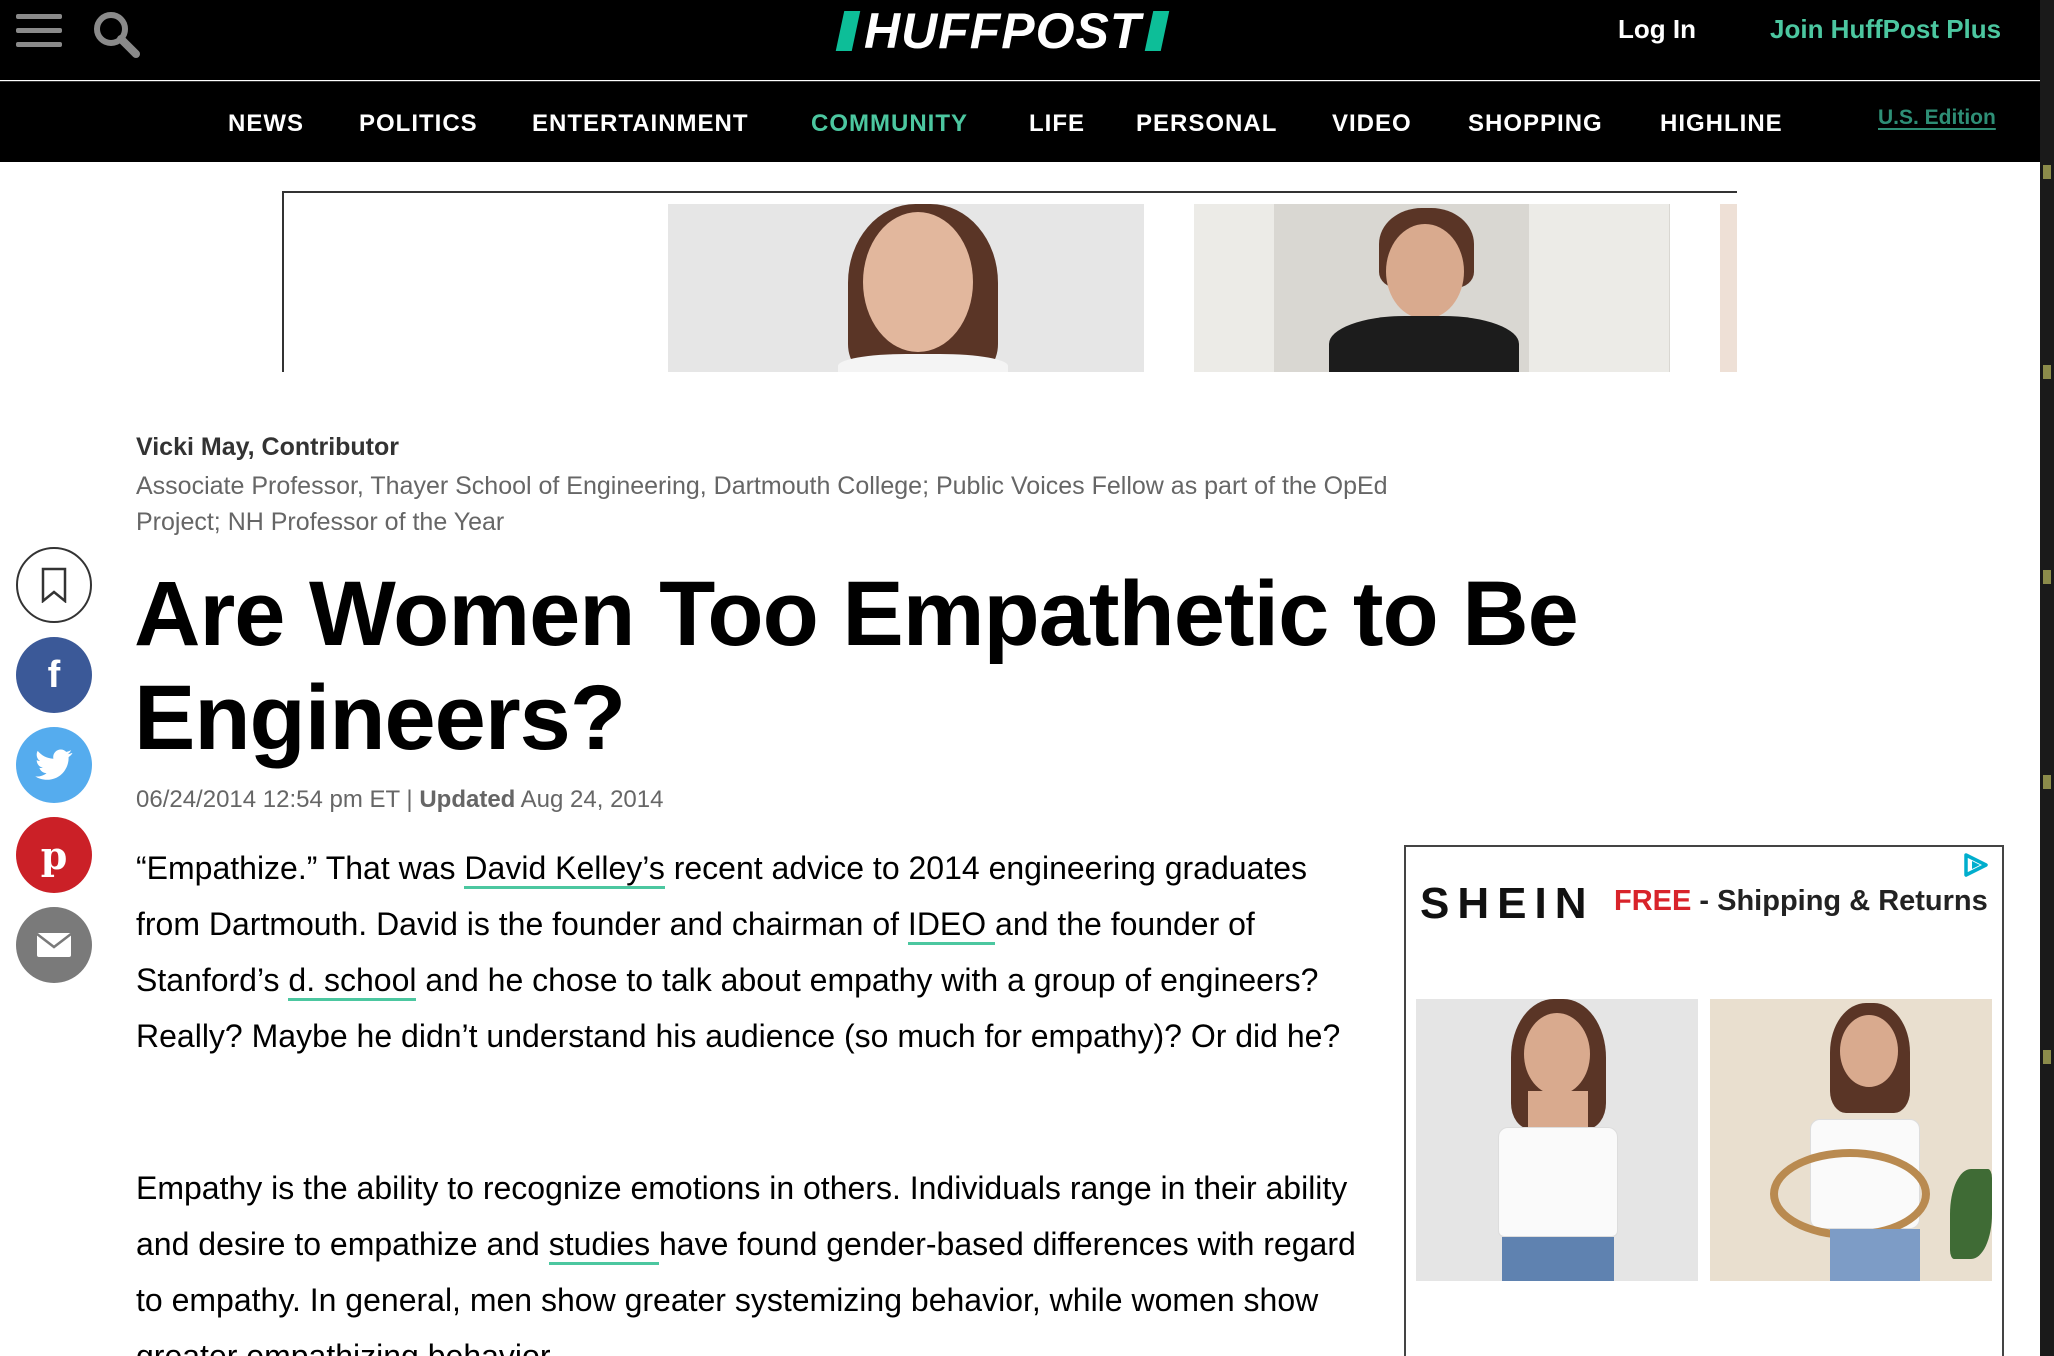  I want to click on nav-video: VIDEO, so click(1372, 124).